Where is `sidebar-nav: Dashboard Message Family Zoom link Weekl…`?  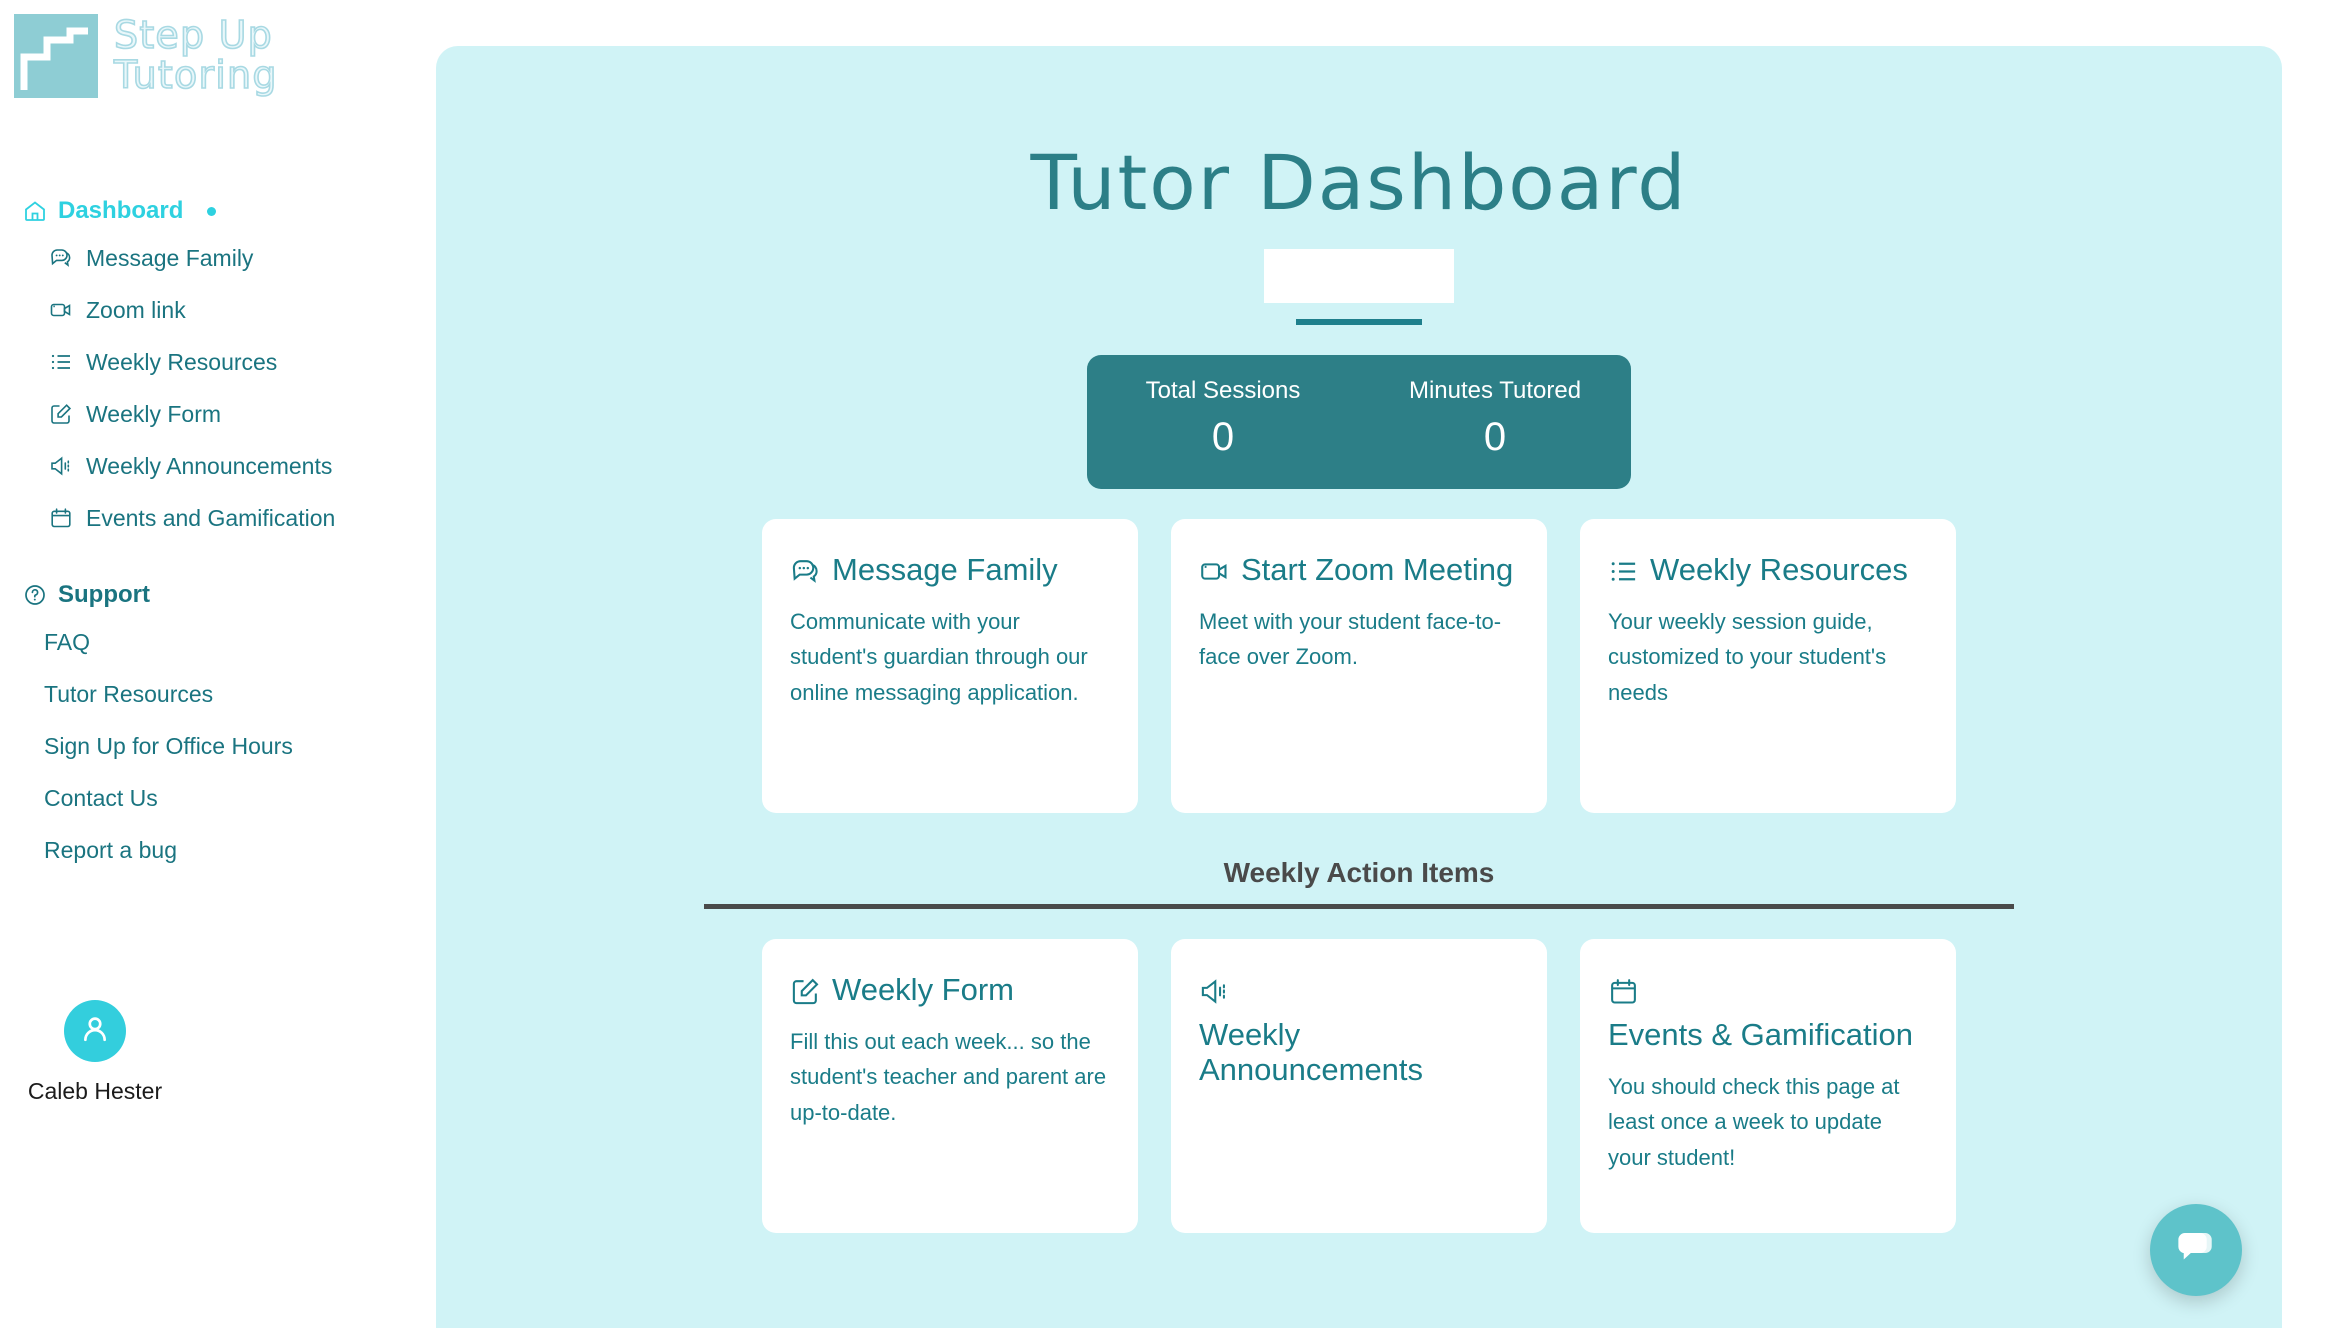
sidebar-nav: Dashboard Message Family Zoom link Weekl… is located at coordinates (218, 533).